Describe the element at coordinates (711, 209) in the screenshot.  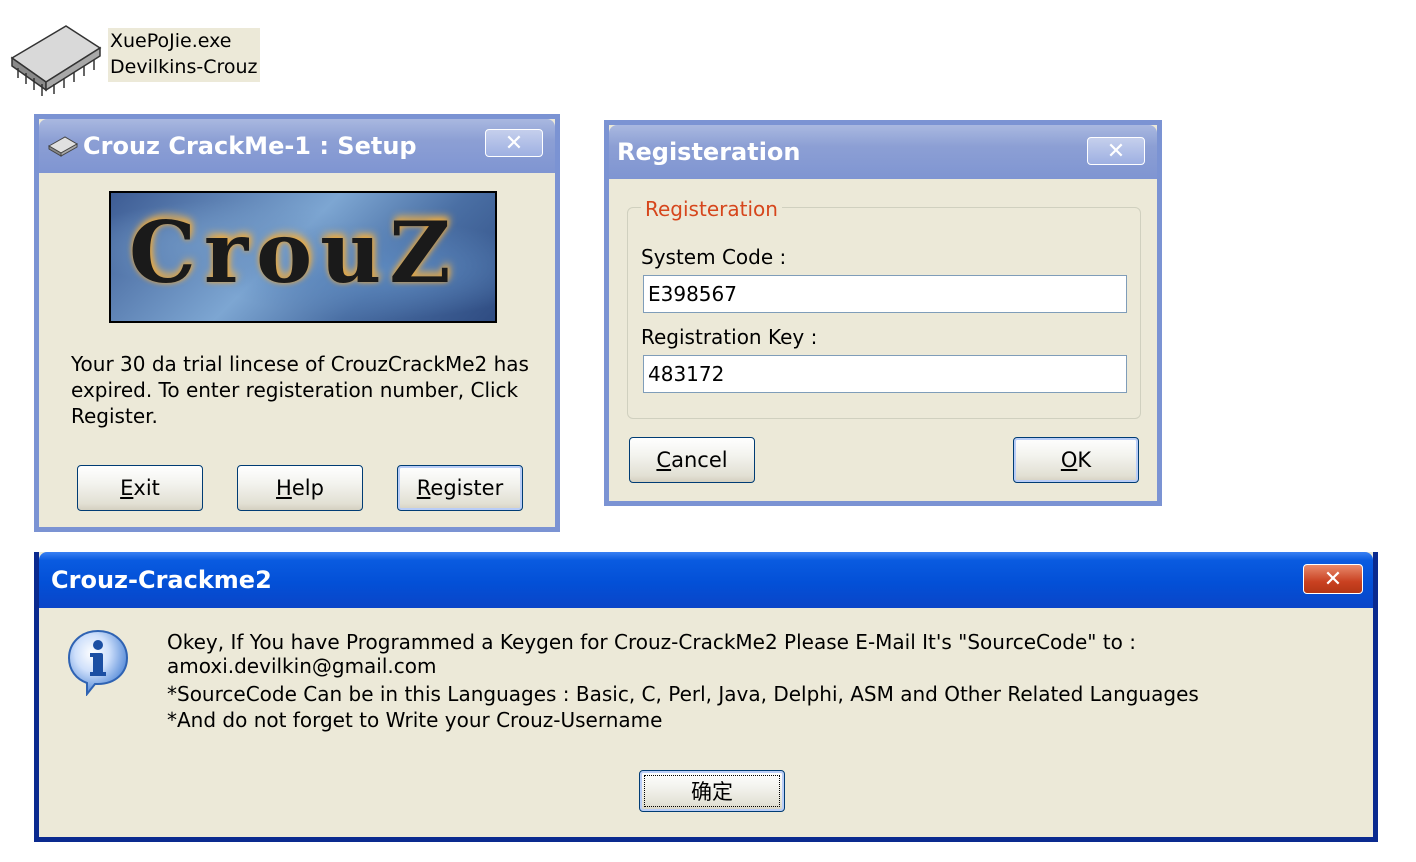
I see `groupbox-label: Registeration` at that location.